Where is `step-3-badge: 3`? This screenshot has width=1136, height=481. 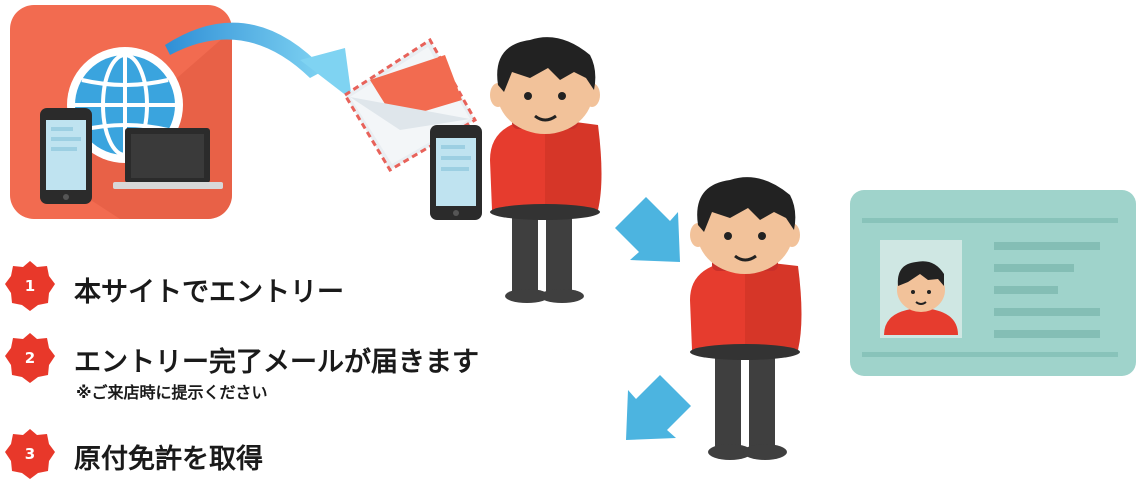
step-3-badge: 3 is located at coordinates (30, 454).